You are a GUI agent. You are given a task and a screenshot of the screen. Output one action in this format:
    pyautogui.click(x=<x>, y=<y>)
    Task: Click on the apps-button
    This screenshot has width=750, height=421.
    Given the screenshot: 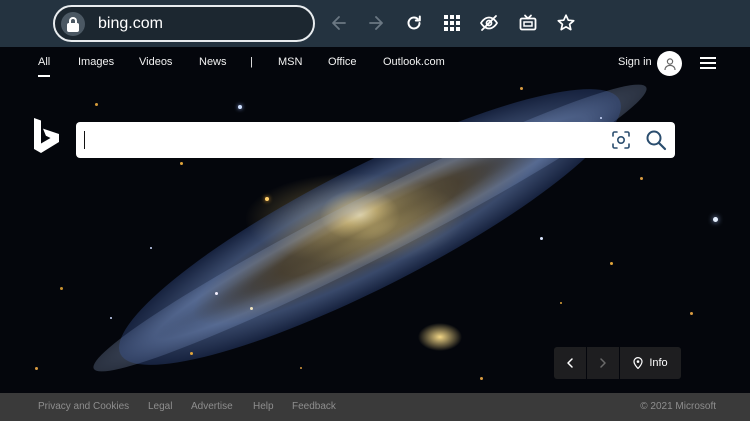 What is the action you would take?
    pyautogui.click(x=452, y=23)
    